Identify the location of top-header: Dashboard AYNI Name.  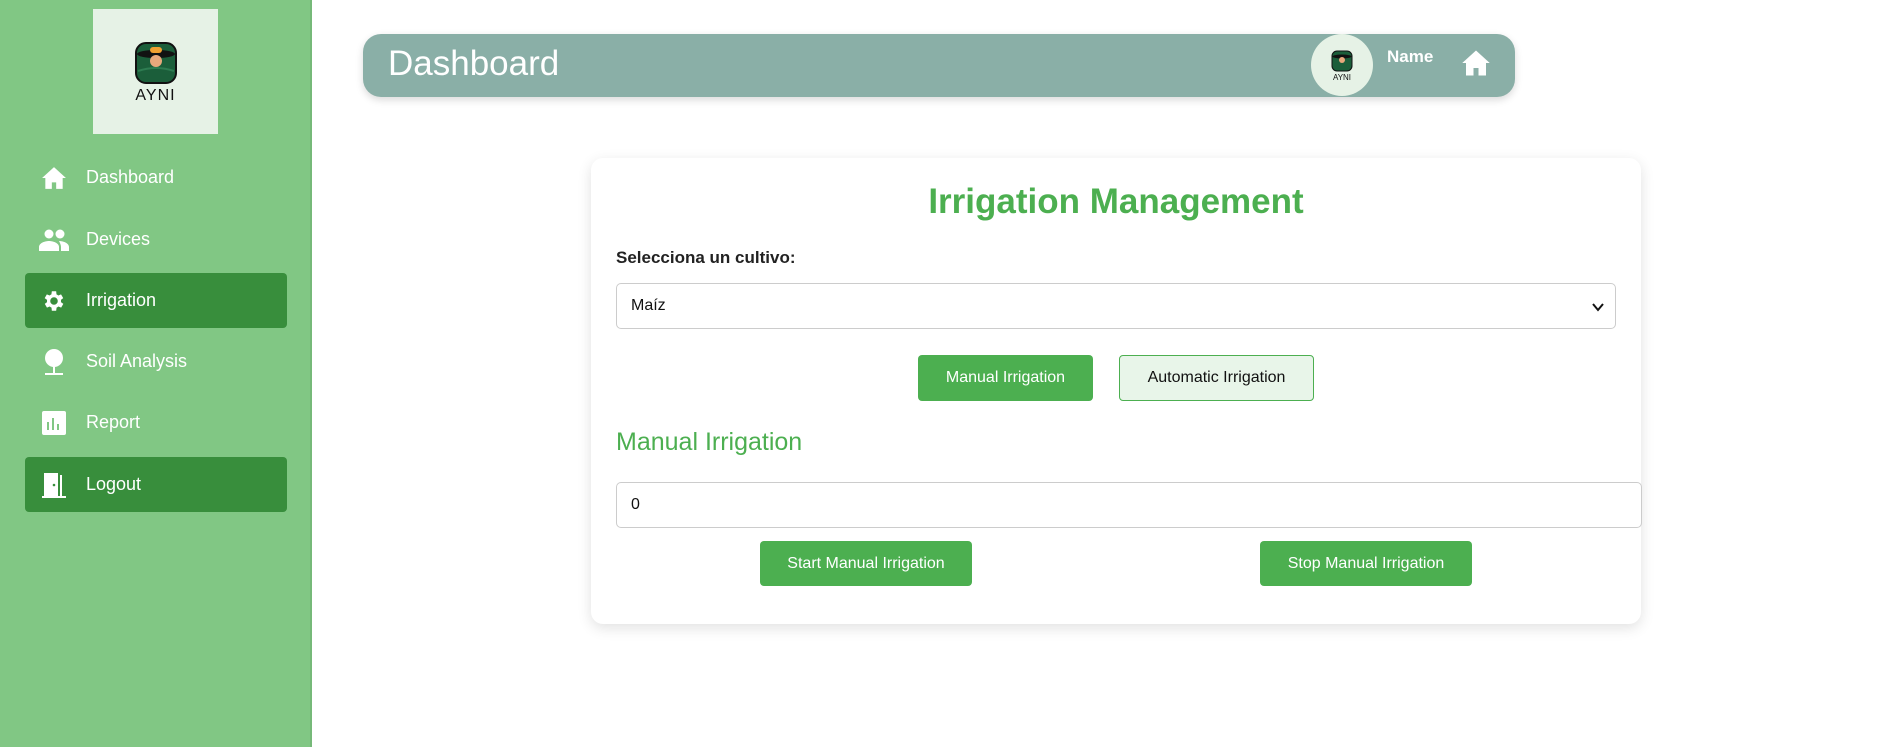
(939, 65).